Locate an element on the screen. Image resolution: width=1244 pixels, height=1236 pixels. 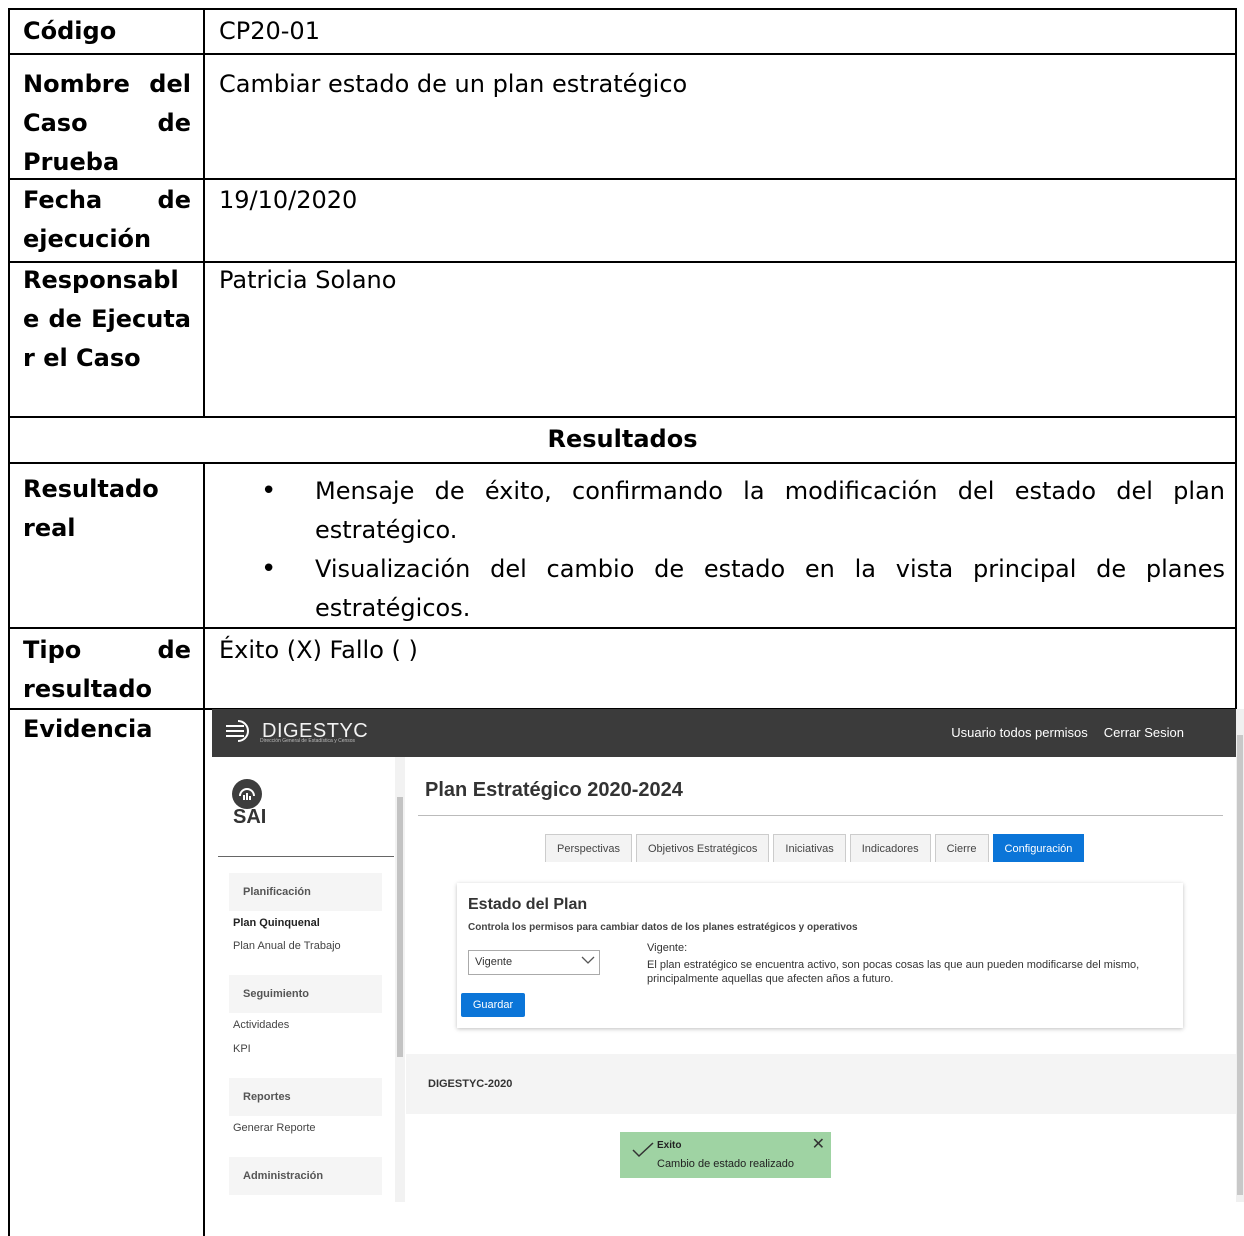
close-icon: ✕ is located at coordinates (818, 1144).